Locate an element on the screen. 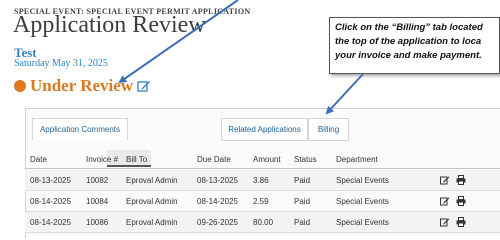 The image size is (500, 240). tab-related-applications-label: Related Applications is located at coordinates (264, 129).